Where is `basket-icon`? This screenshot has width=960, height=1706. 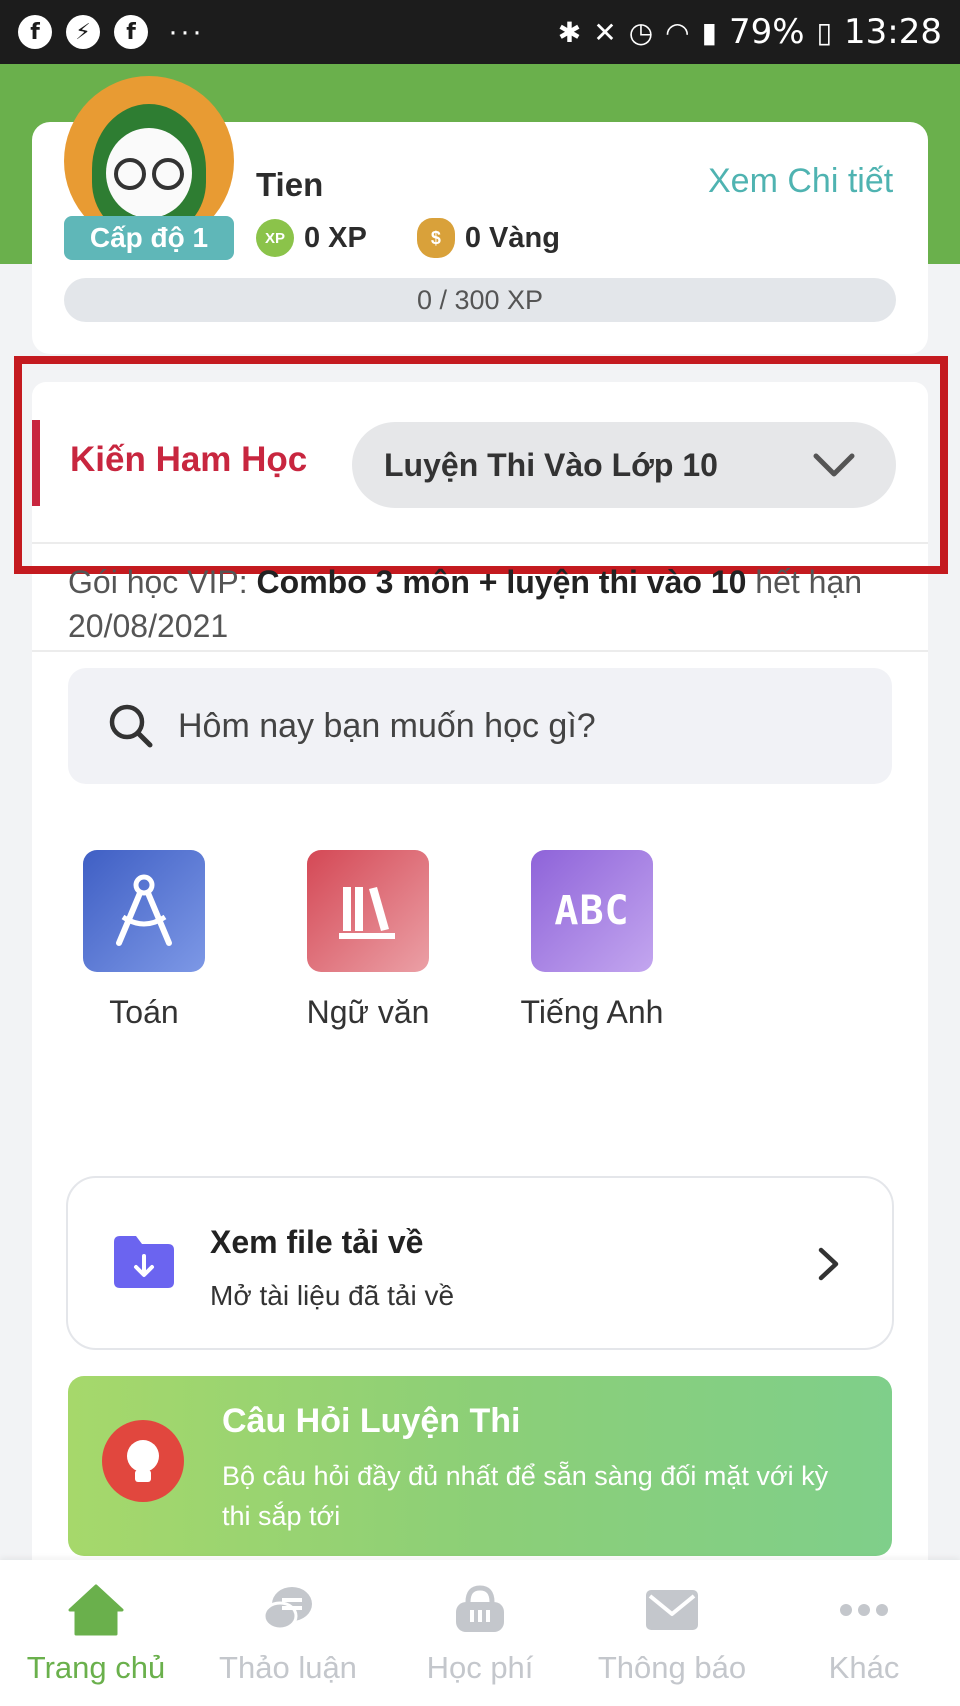
basket-icon is located at coordinates (480, 1608).